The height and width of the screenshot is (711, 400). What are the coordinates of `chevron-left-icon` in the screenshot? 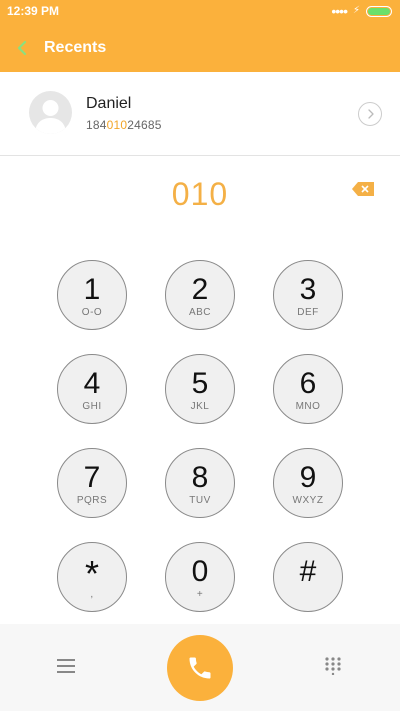 It's located at (23, 48).